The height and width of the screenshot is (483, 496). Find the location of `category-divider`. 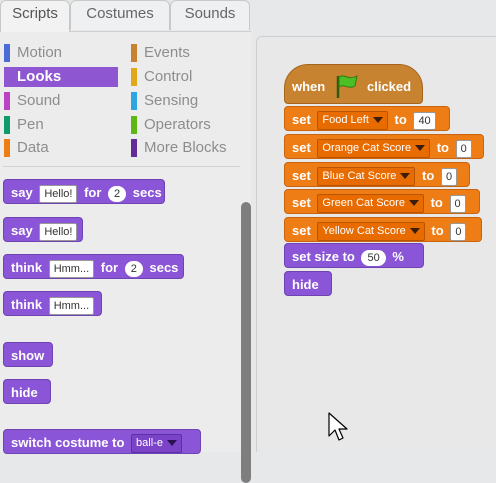

category-divider is located at coordinates (121, 166).